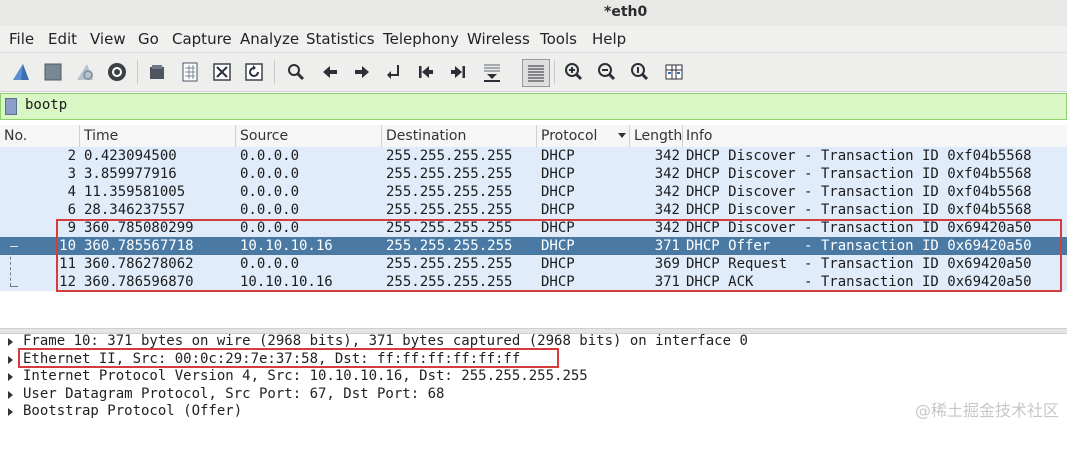 Image resolution: width=1067 pixels, height=467 pixels. What do you see at coordinates (21, 39) in the screenshot?
I see `menu-file: File` at bounding box center [21, 39].